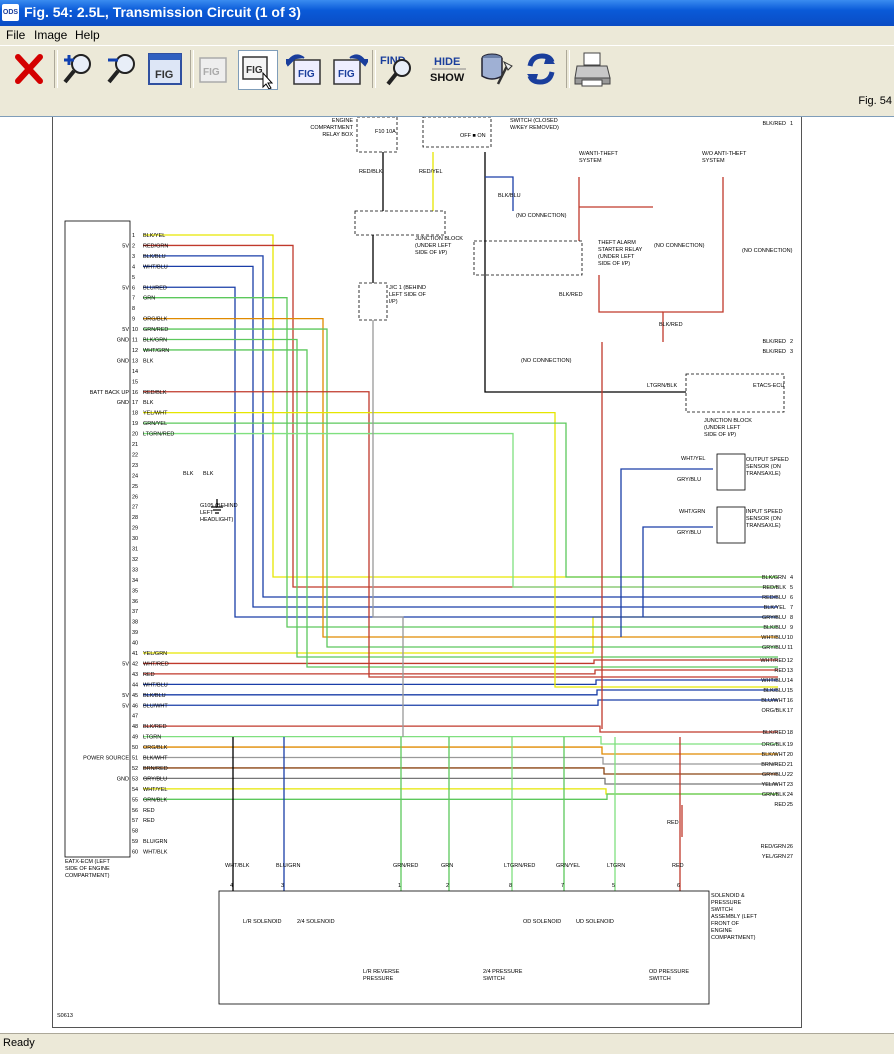 Image resolution: width=894 pixels, height=1054 pixels. What do you see at coordinates (155, 330) in the screenshot?
I see `ecm-pin-color: GRN/RED` at bounding box center [155, 330].